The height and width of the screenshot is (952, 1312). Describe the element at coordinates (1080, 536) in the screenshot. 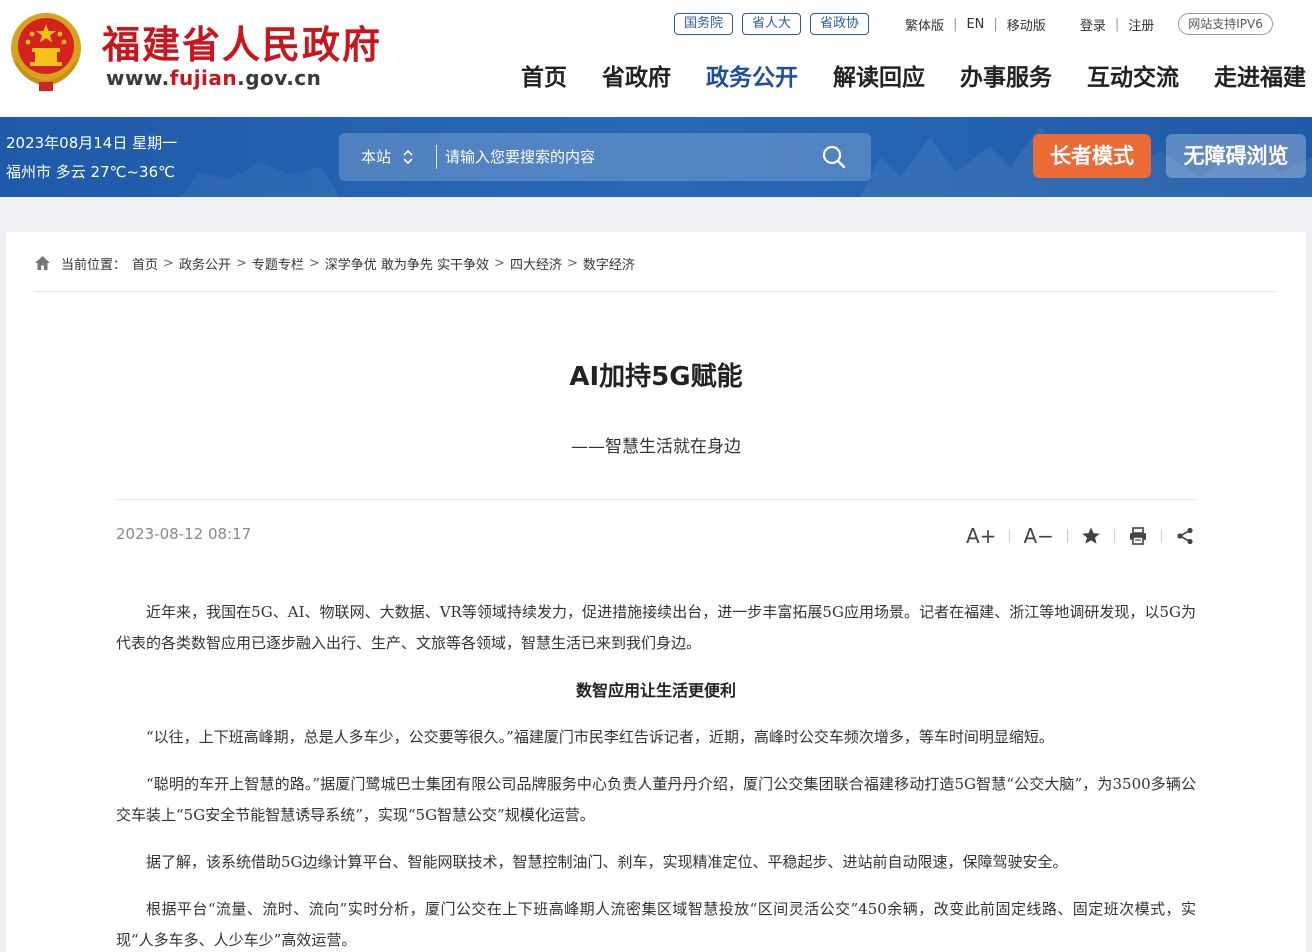

I see `article-tools: A+ A−` at that location.